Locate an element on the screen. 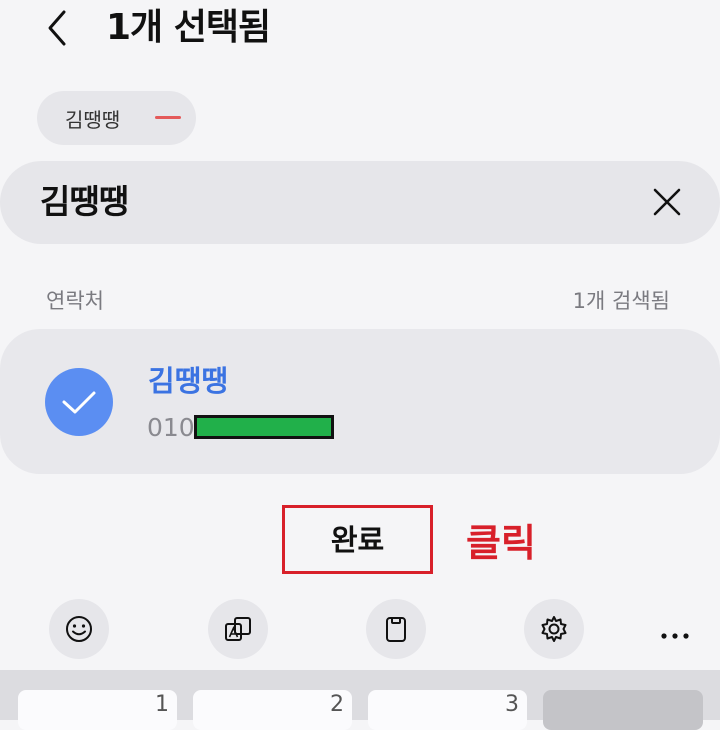  key-label: 2 is located at coordinates (337, 704).